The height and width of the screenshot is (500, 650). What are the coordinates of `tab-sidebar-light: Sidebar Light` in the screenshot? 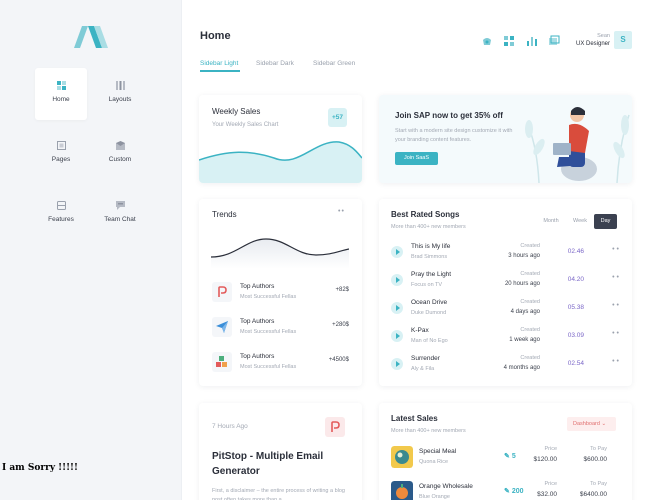 It's located at (219, 63).